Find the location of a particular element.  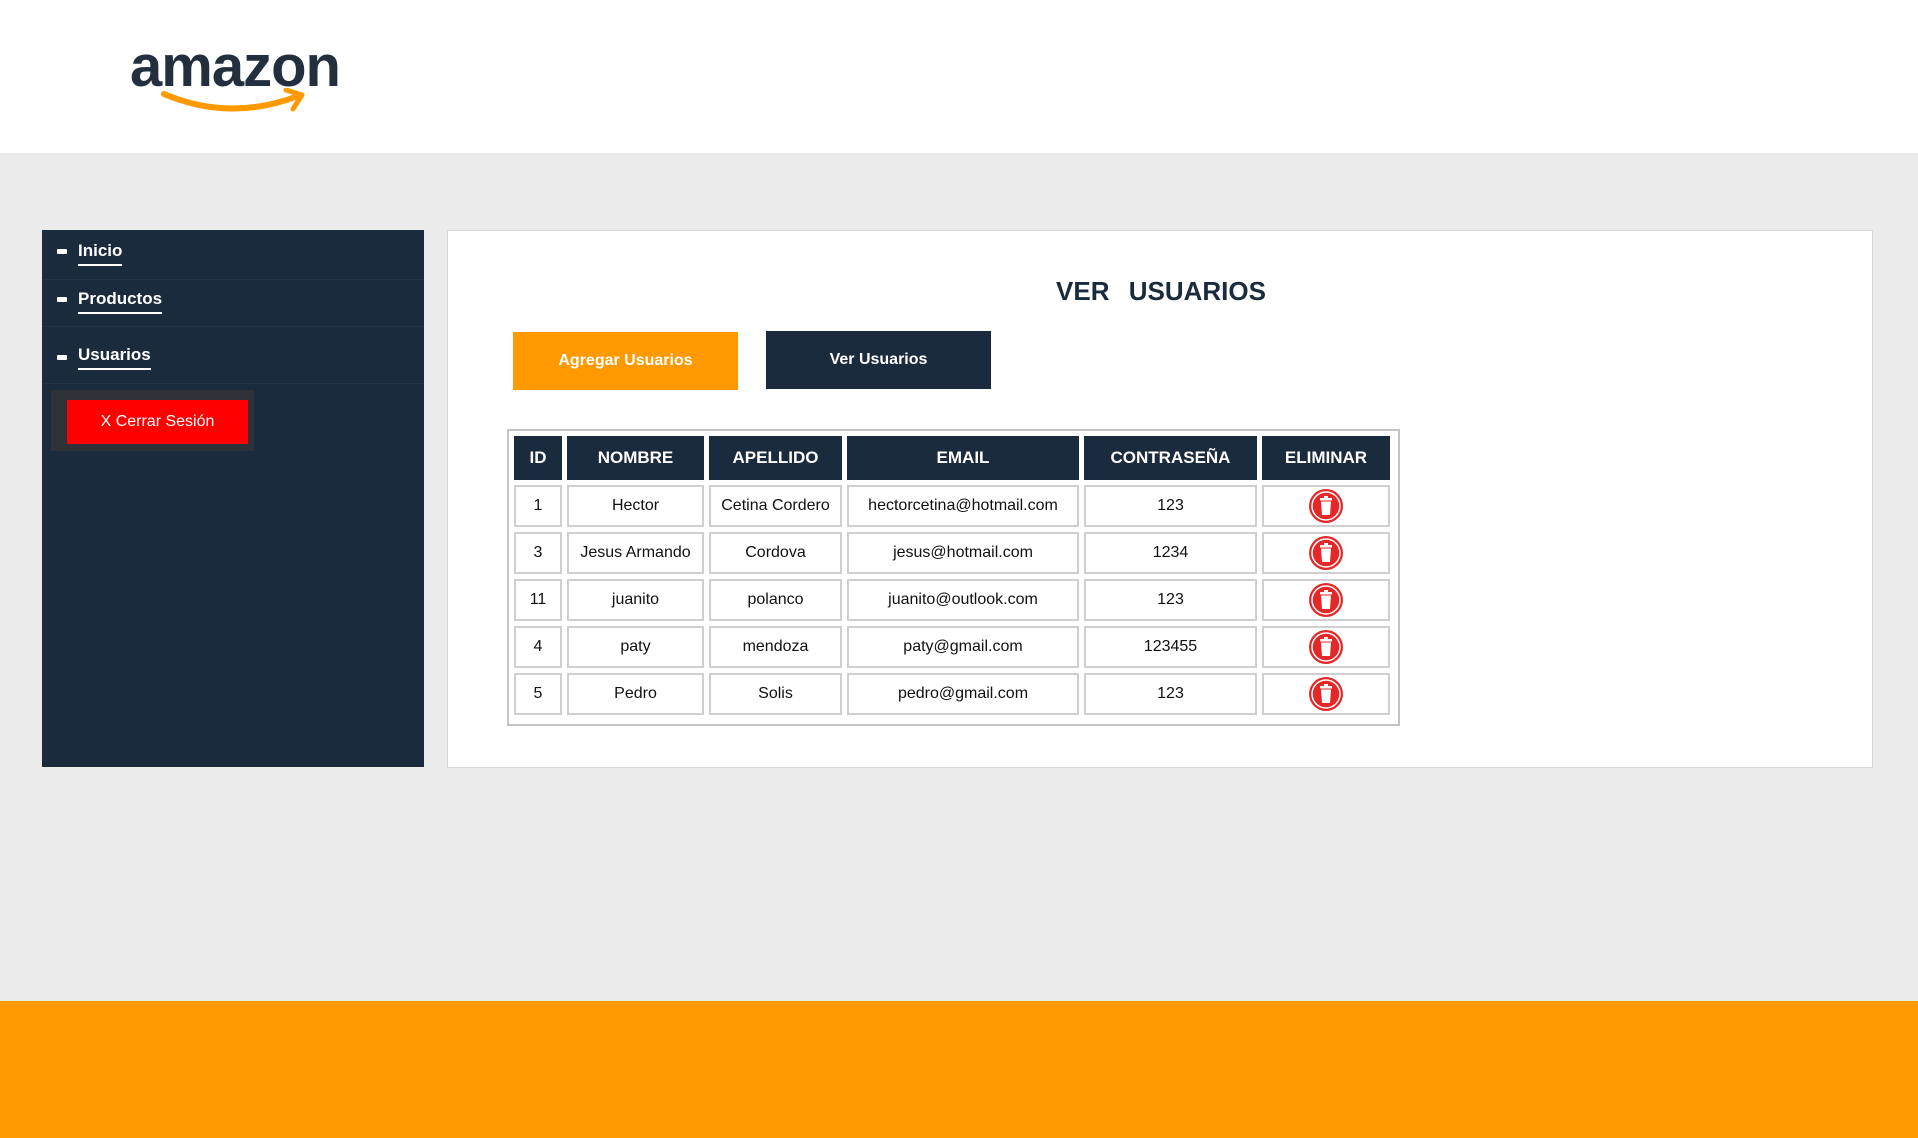

cell-password: 123455 is located at coordinates (1170, 647).